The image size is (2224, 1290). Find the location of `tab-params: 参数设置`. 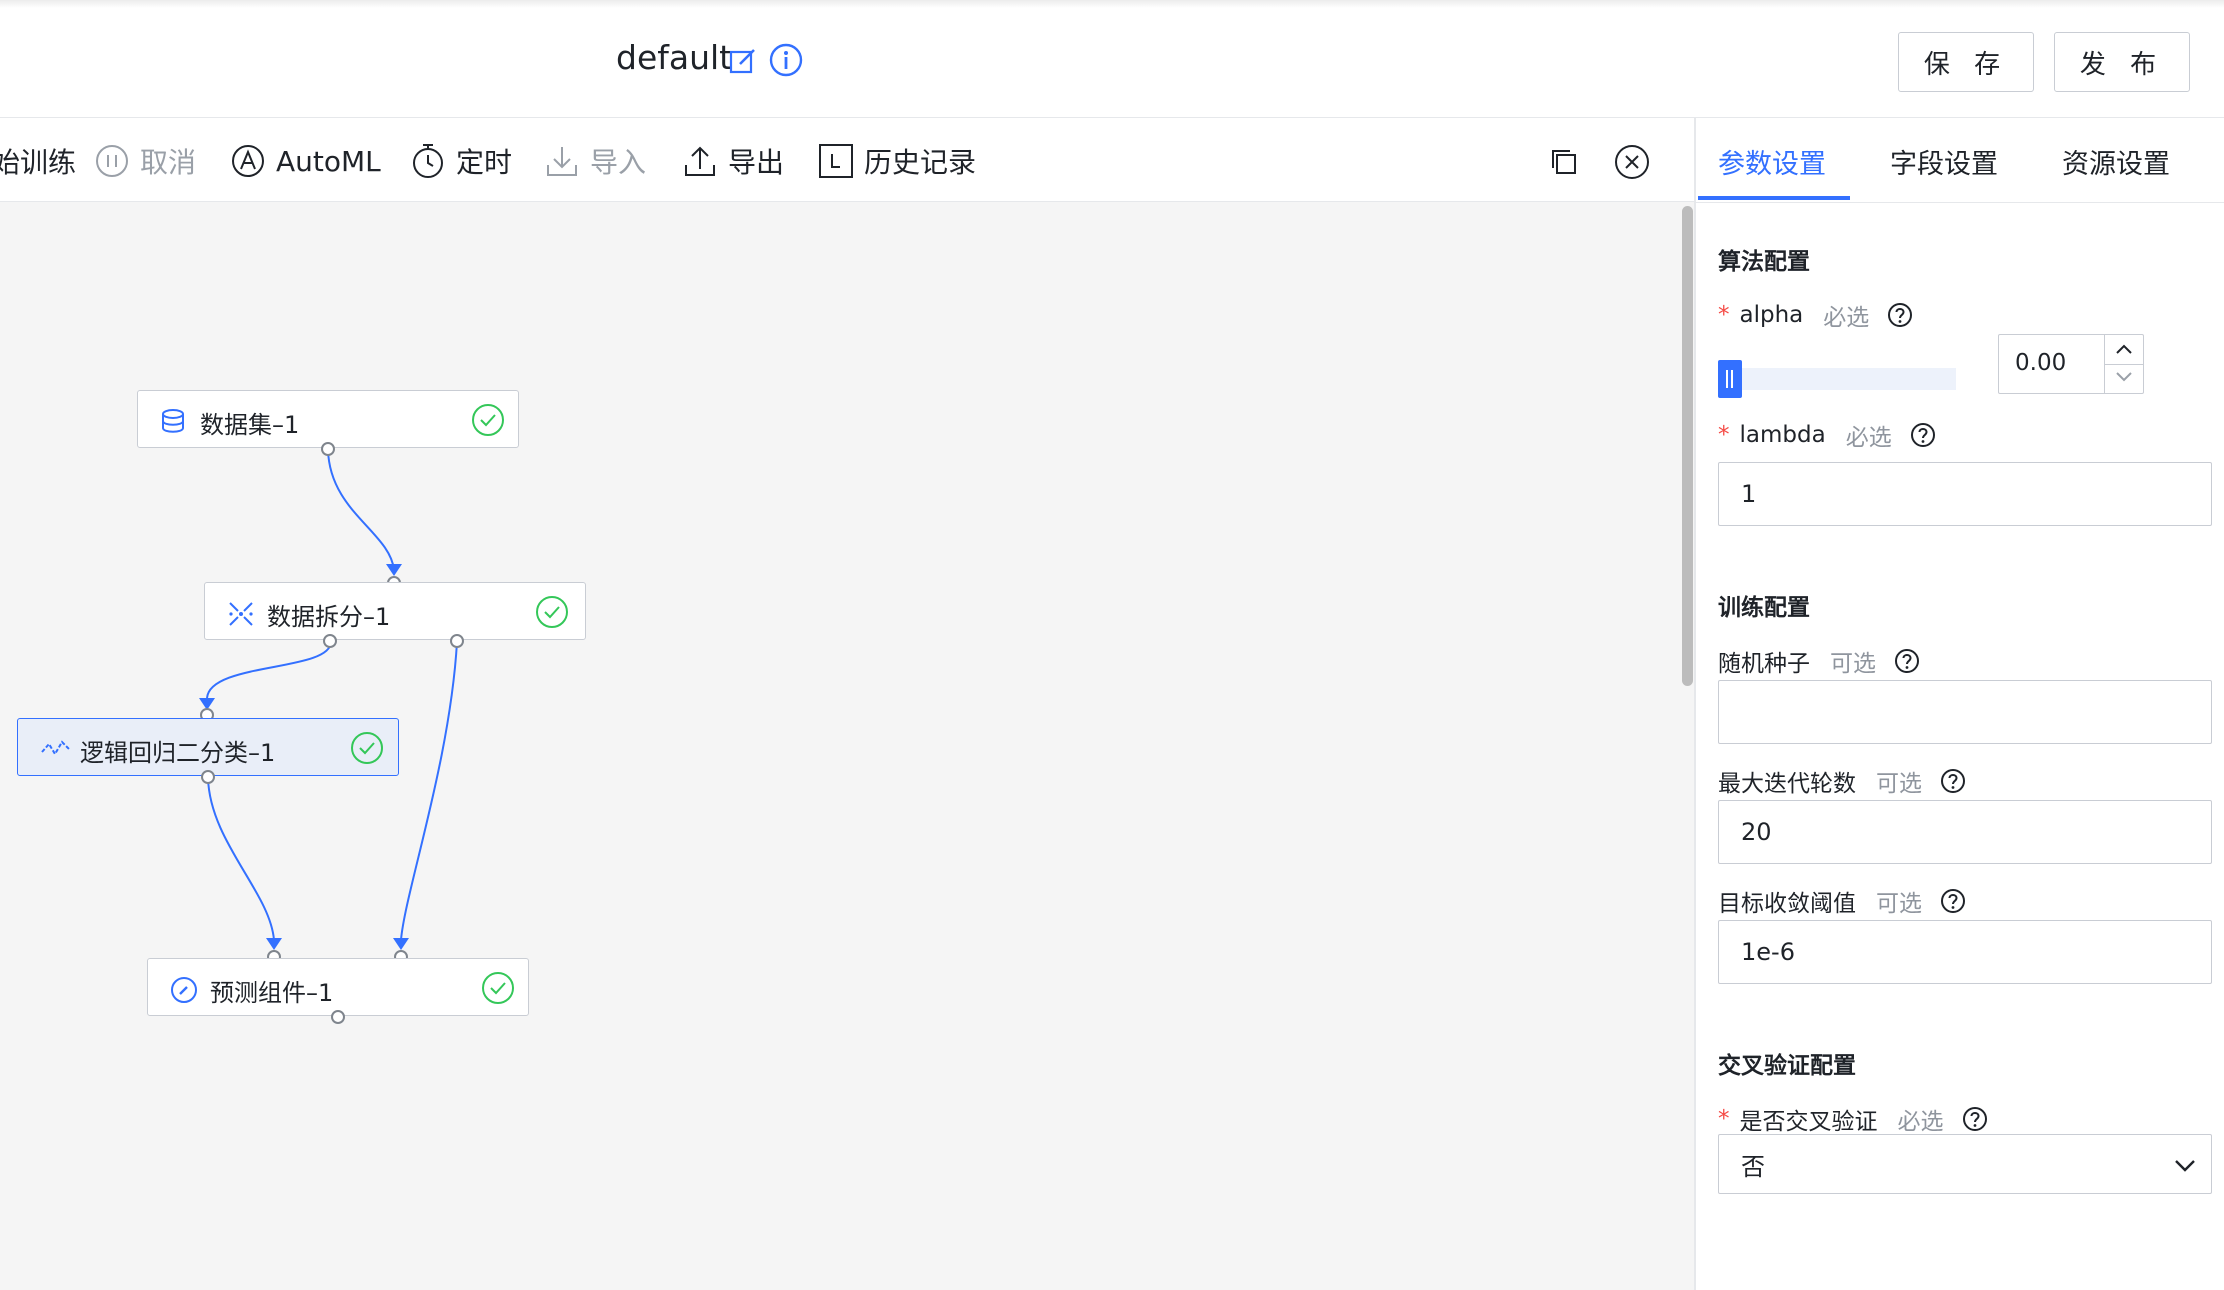

tab-params: 参数设置 is located at coordinates (1772, 161).